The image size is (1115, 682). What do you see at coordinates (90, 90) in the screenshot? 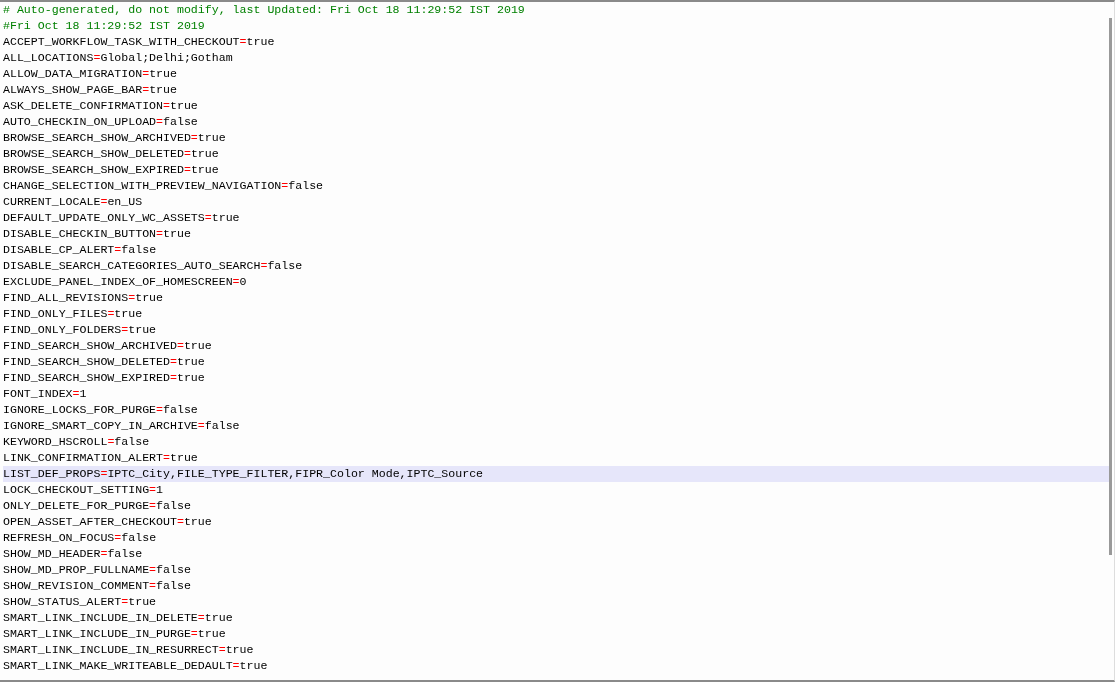
I see `property-line: ALWAYS_SHOW_PAGE_BAR=true` at bounding box center [90, 90].